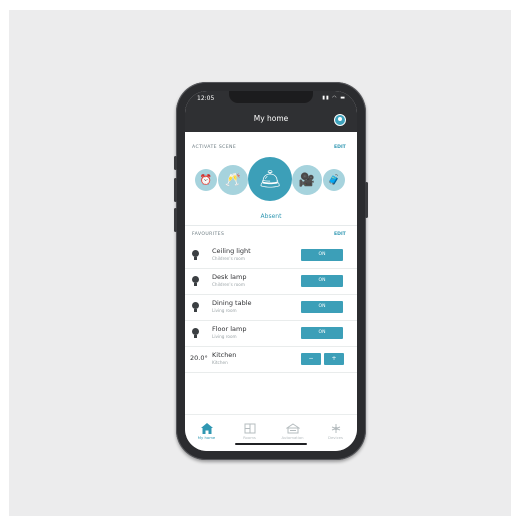  I want to click on device-name: Desk lamp, so click(229, 277).